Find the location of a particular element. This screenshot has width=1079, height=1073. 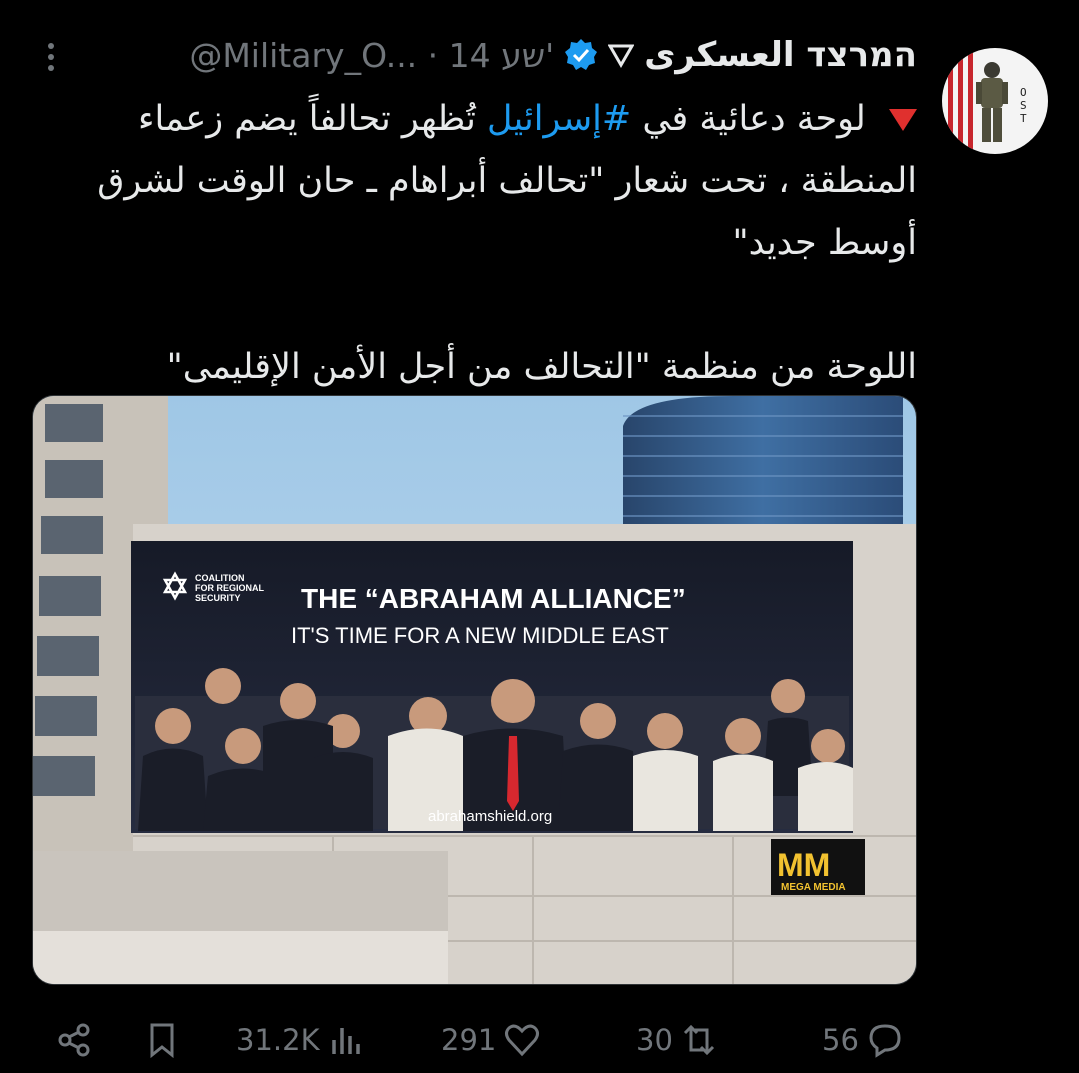

like-icon is located at coordinates (522, 1040).